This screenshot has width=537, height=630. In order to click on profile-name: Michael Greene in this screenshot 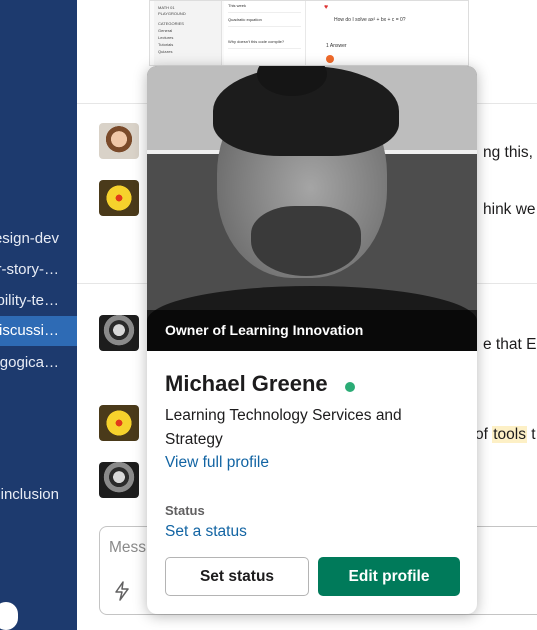, I will do `click(246, 383)`.